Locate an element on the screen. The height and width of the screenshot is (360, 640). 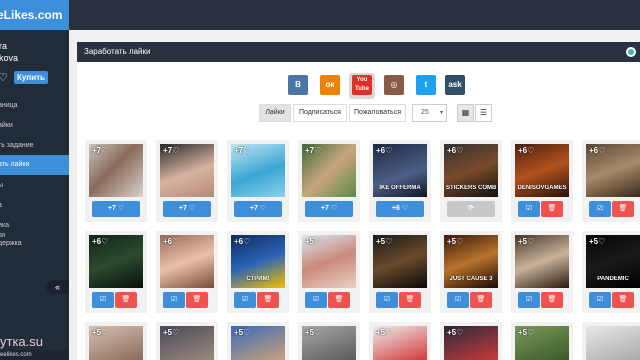
list-view-button: ☰ is located at coordinates (483, 113).